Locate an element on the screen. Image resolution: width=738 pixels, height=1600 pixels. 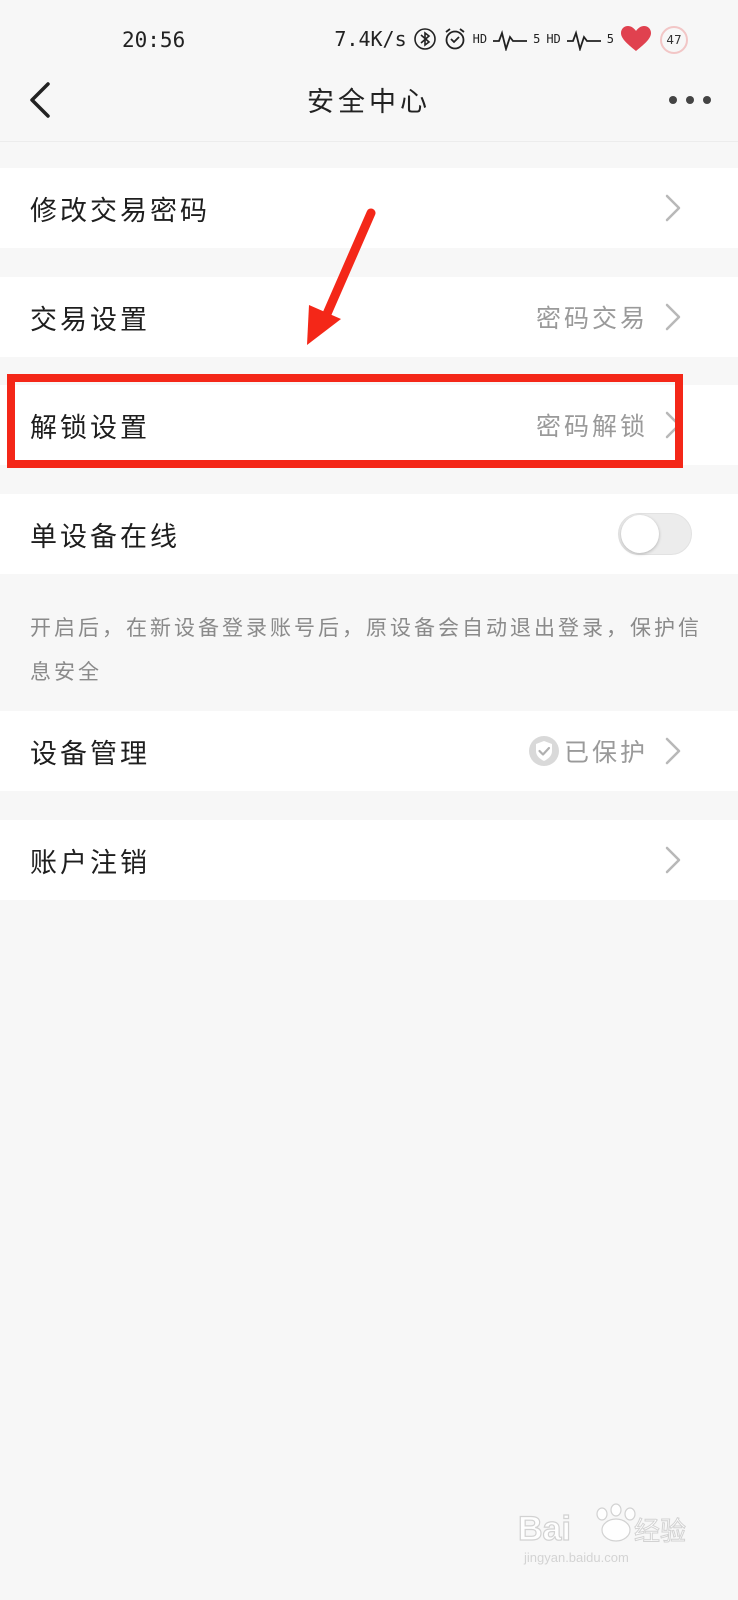
nav-bar: 安全中心 is located at coordinates (369, 101).